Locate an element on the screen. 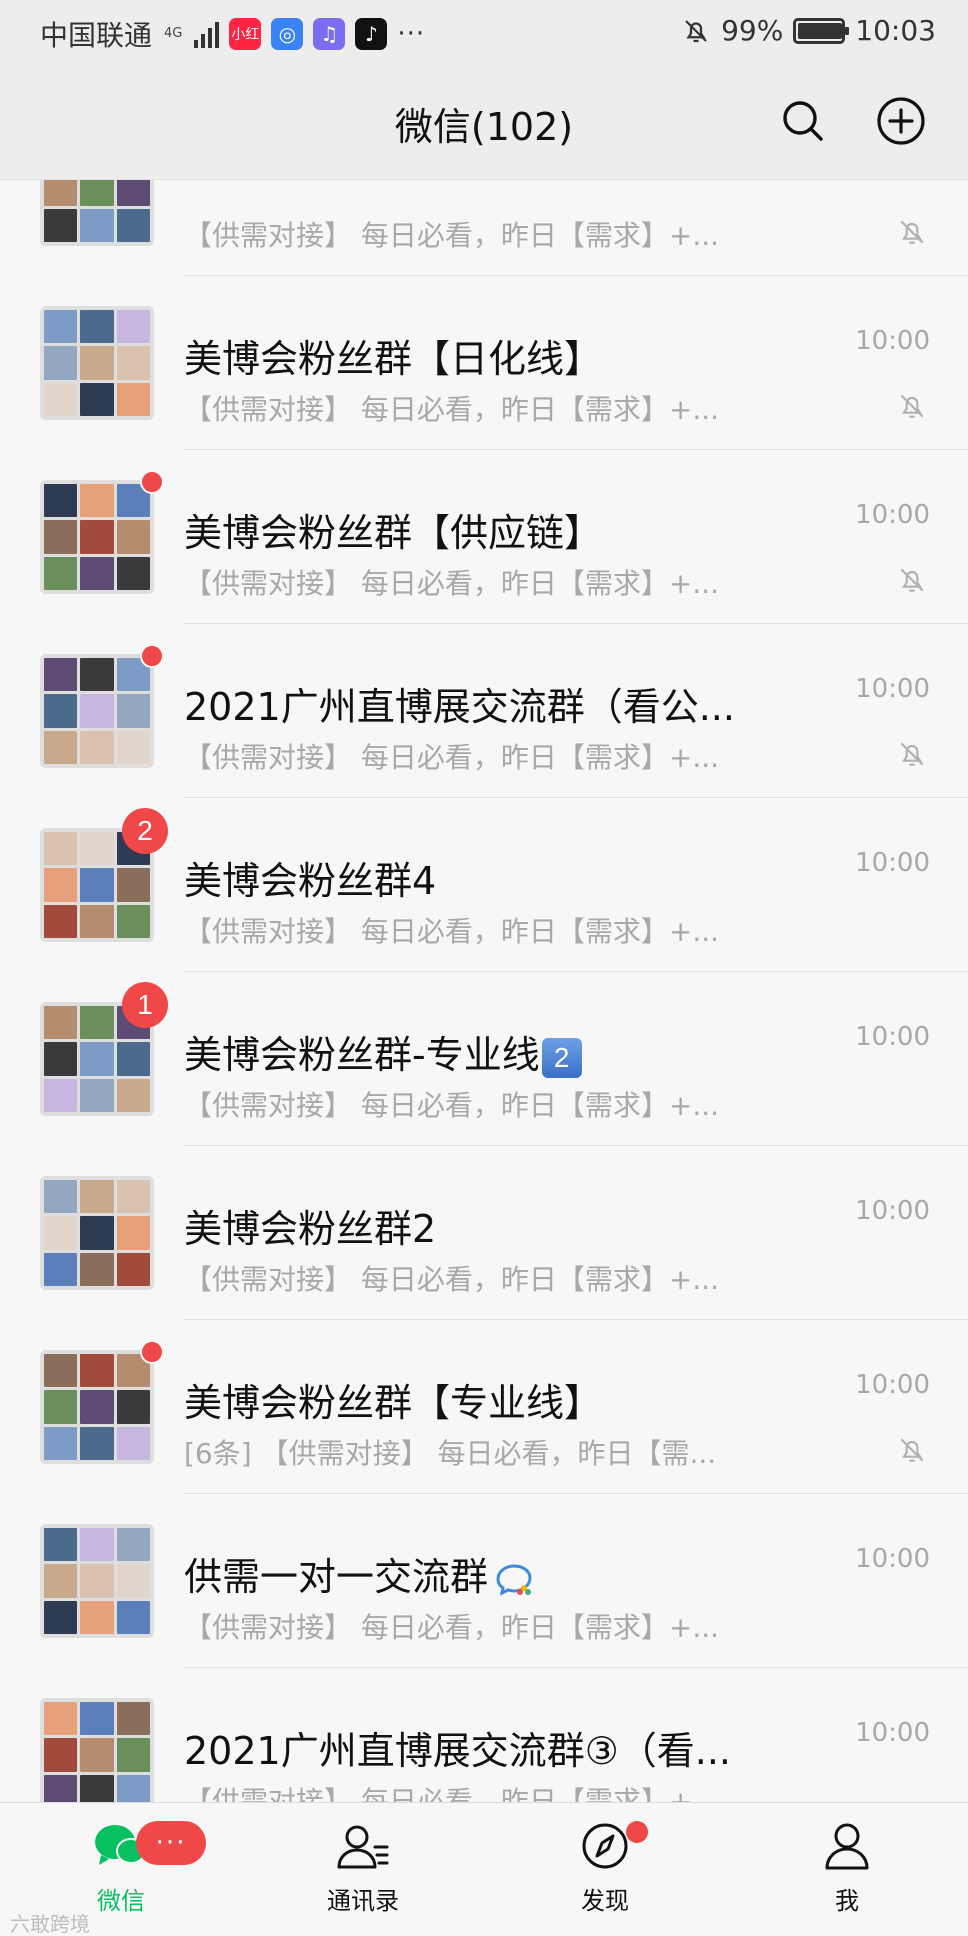 The height and width of the screenshot is (1936, 968). search-button is located at coordinates (803, 121).